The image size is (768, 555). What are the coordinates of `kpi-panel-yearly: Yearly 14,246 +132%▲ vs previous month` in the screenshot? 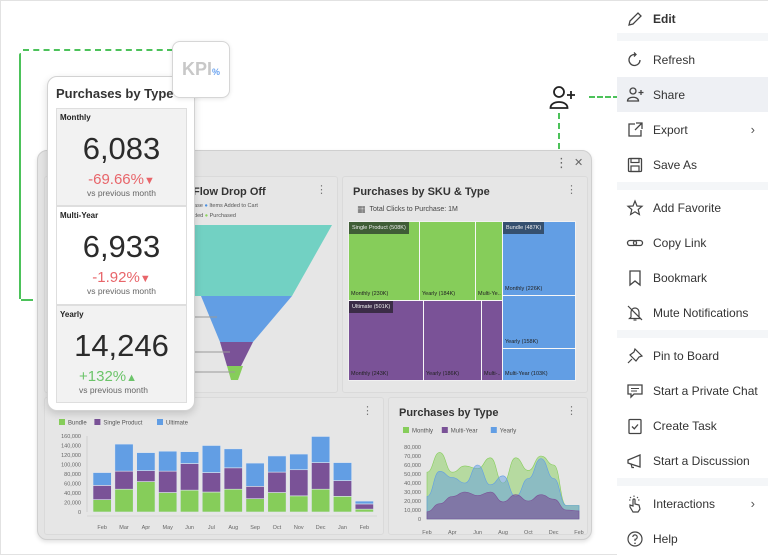 It's located at (121, 354).